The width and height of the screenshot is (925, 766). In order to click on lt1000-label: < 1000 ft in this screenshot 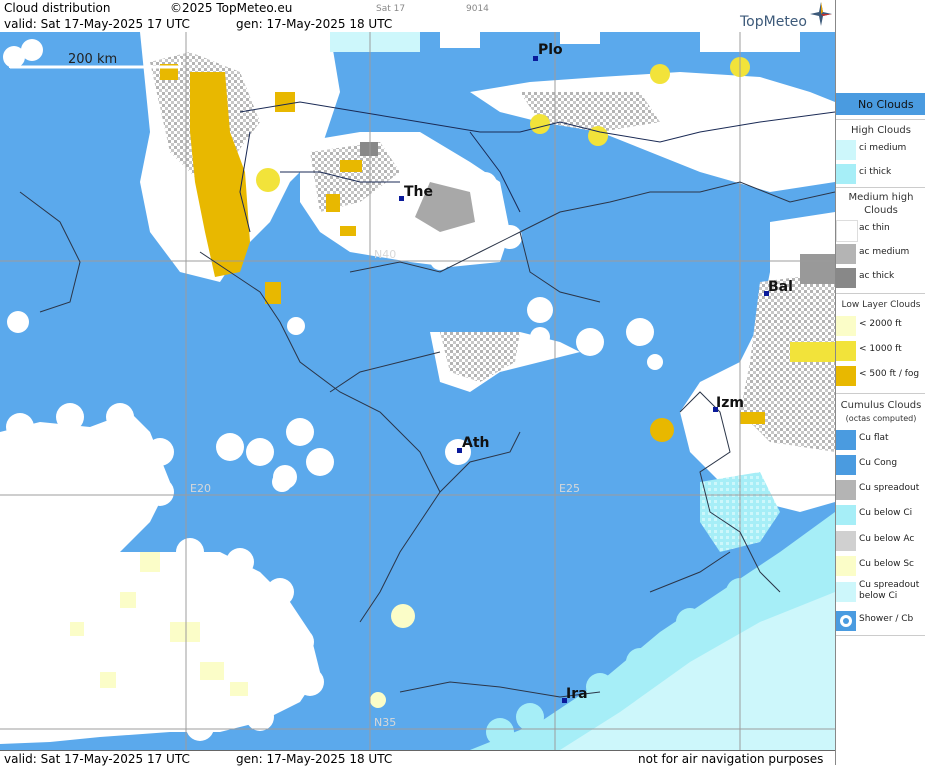, I will do `click(880, 349)`.